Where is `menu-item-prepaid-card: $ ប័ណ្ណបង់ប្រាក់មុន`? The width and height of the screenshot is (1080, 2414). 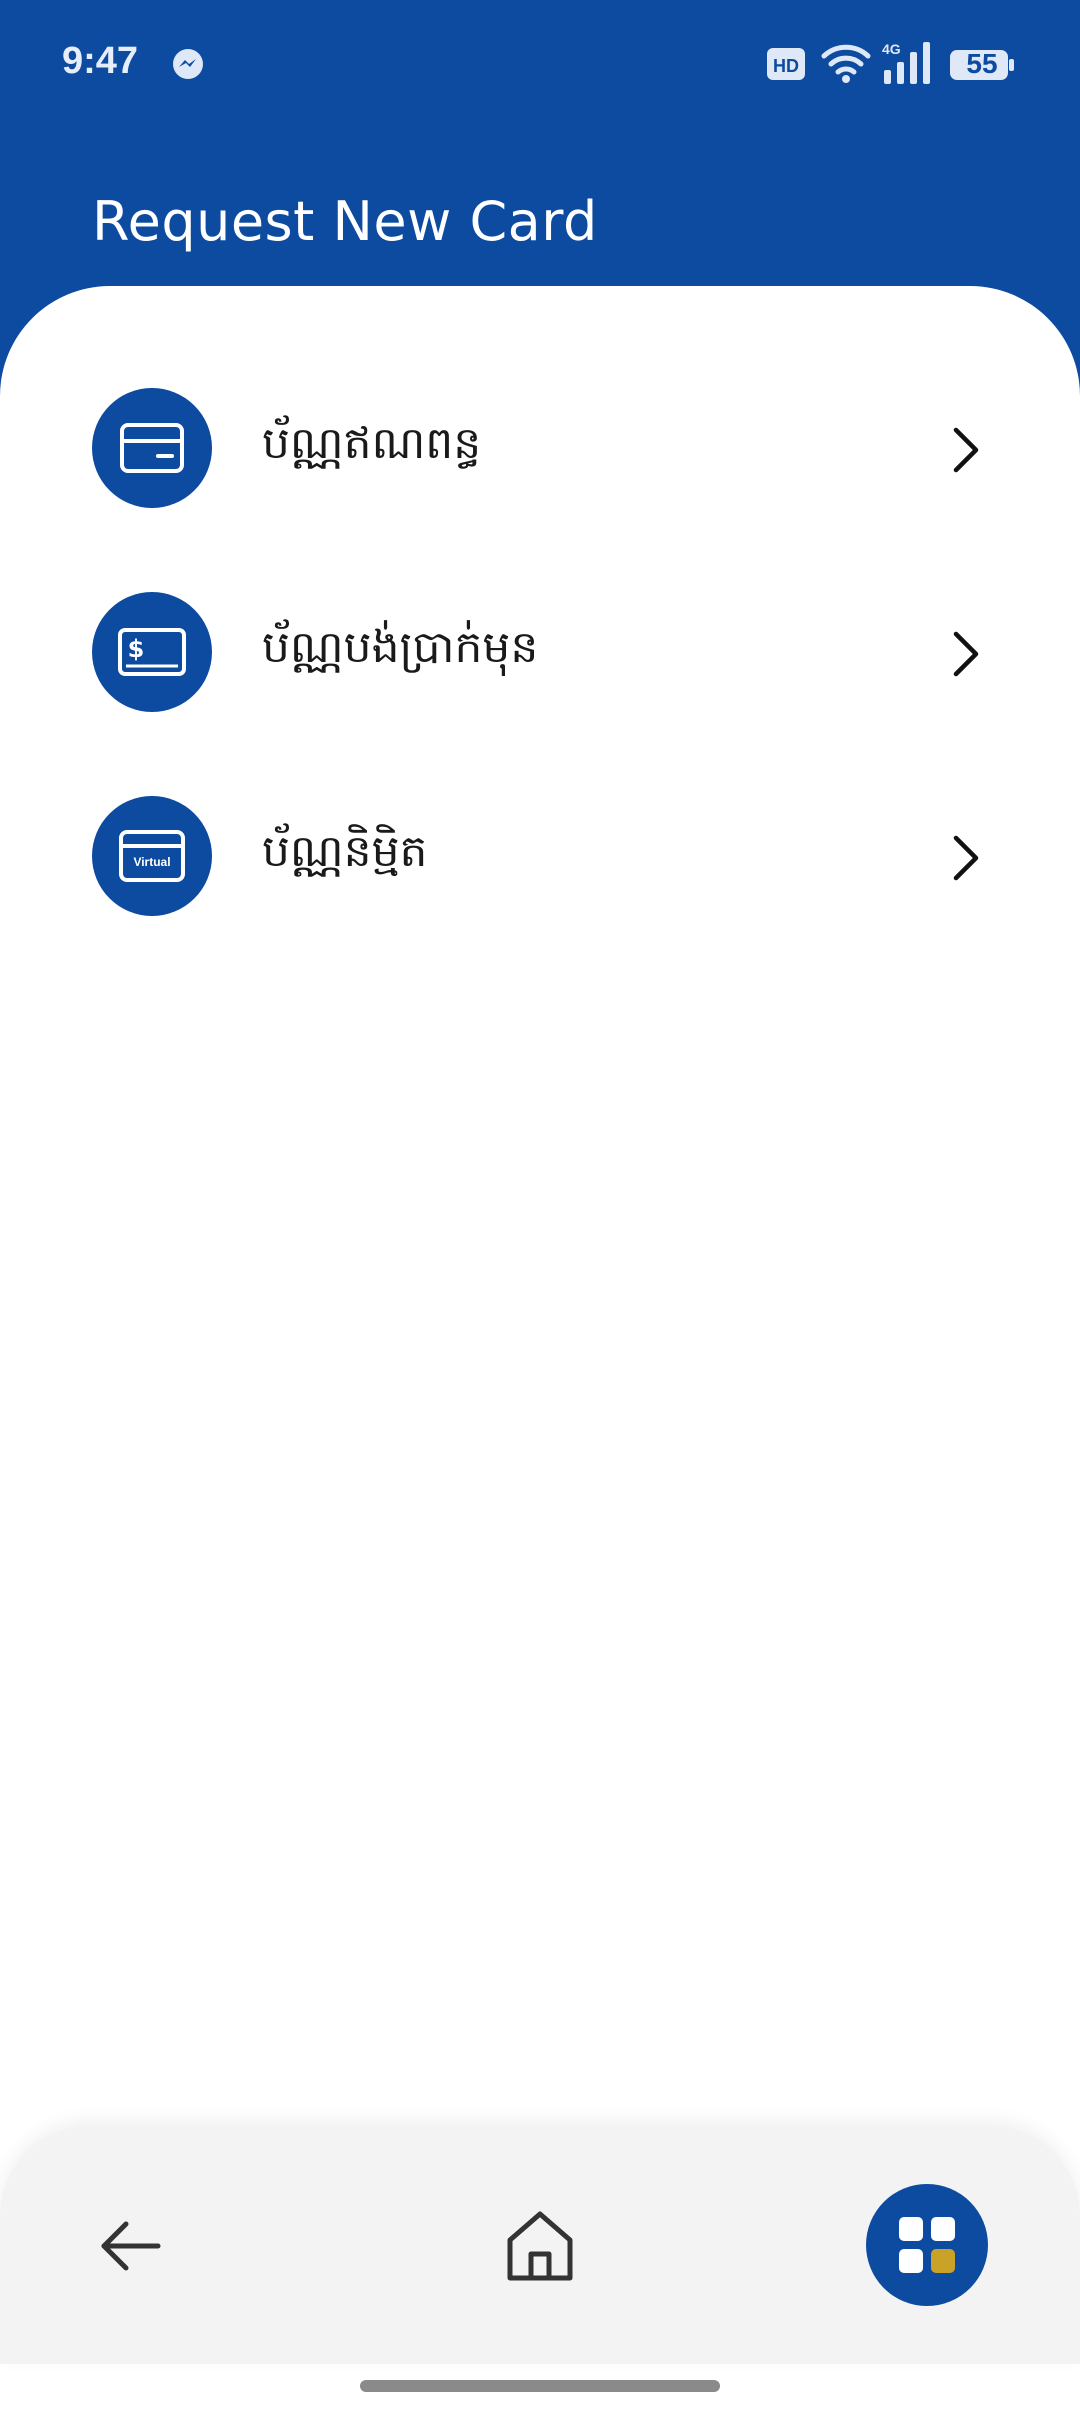
menu-item-prepaid-card: $ ប័ណ្ណបង់ប្រាក់មុន is located at coordinates (540, 652).